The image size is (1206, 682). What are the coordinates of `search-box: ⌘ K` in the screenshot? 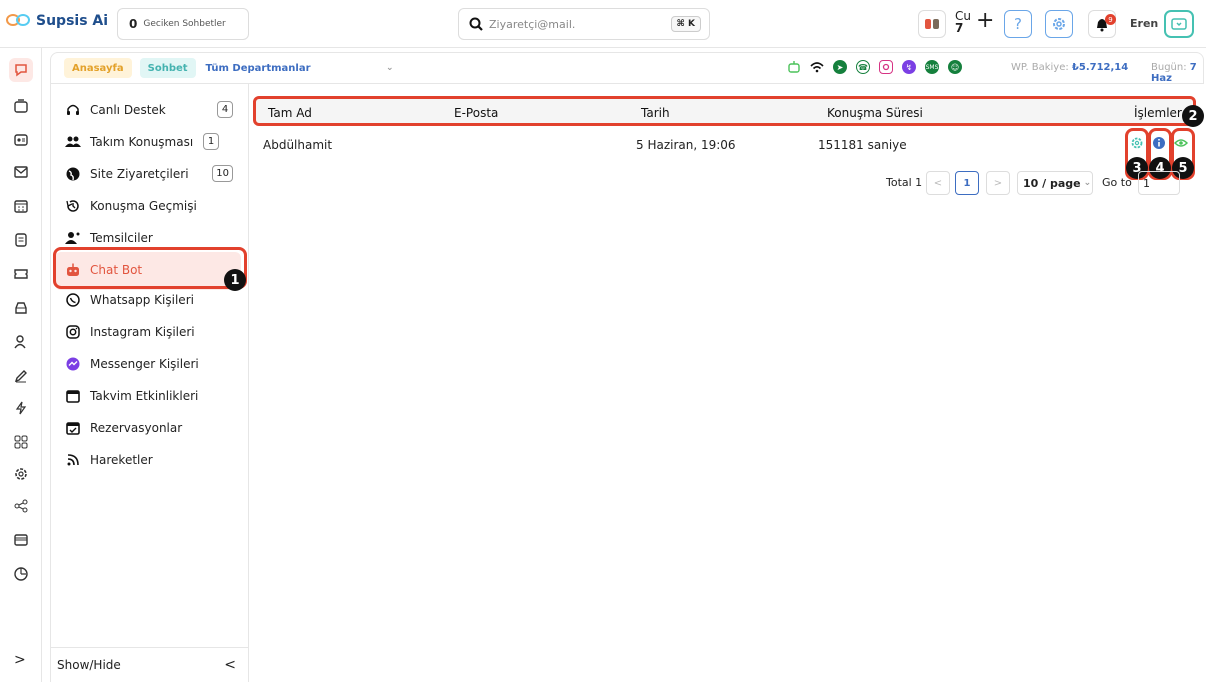 It's located at (584, 24).